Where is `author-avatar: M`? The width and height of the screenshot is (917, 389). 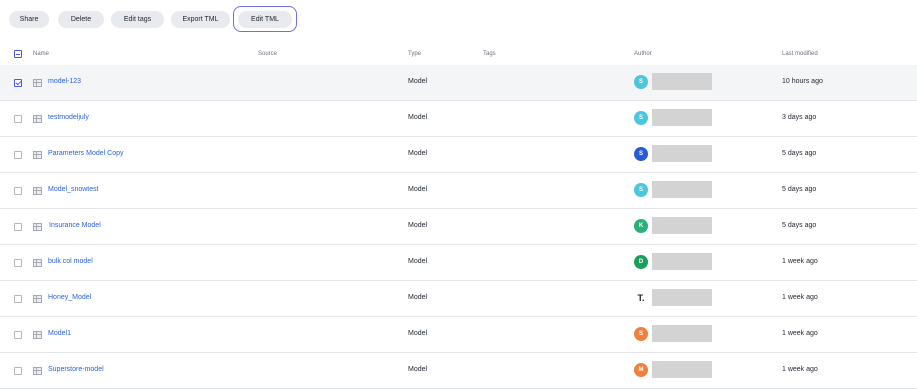
author-avatar: M is located at coordinates (641, 370).